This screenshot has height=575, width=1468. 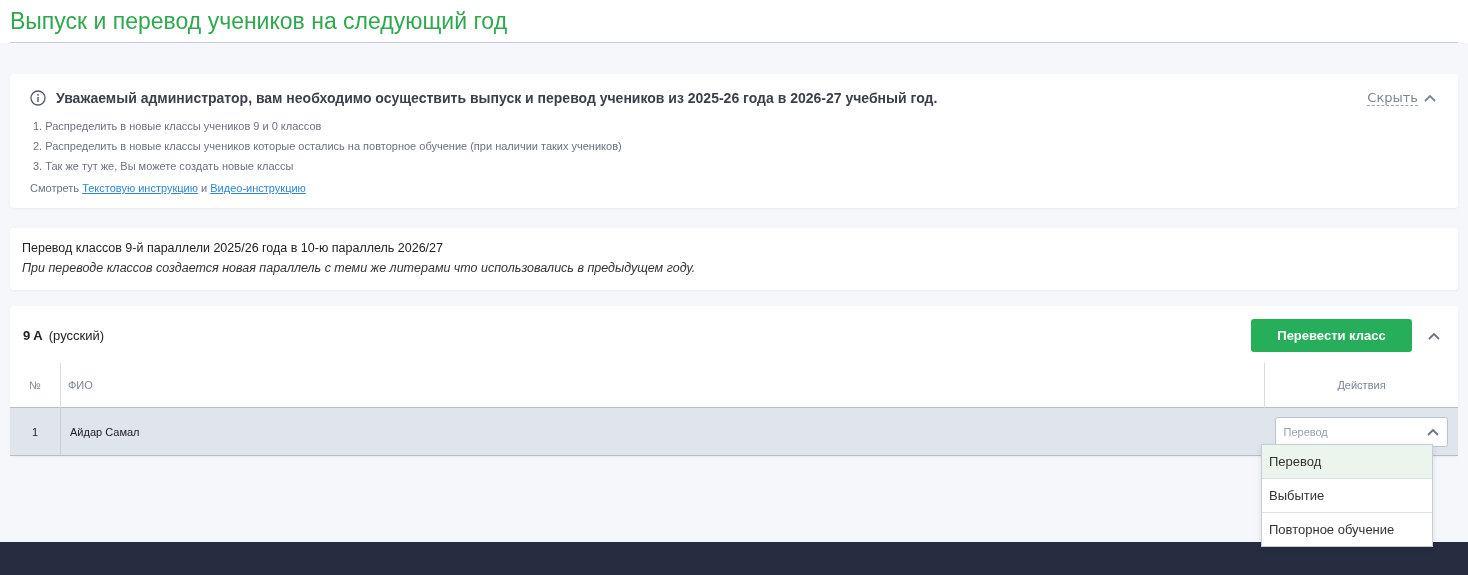 What do you see at coordinates (662, 385) in the screenshot?
I see `column-header: ФИО` at bounding box center [662, 385].